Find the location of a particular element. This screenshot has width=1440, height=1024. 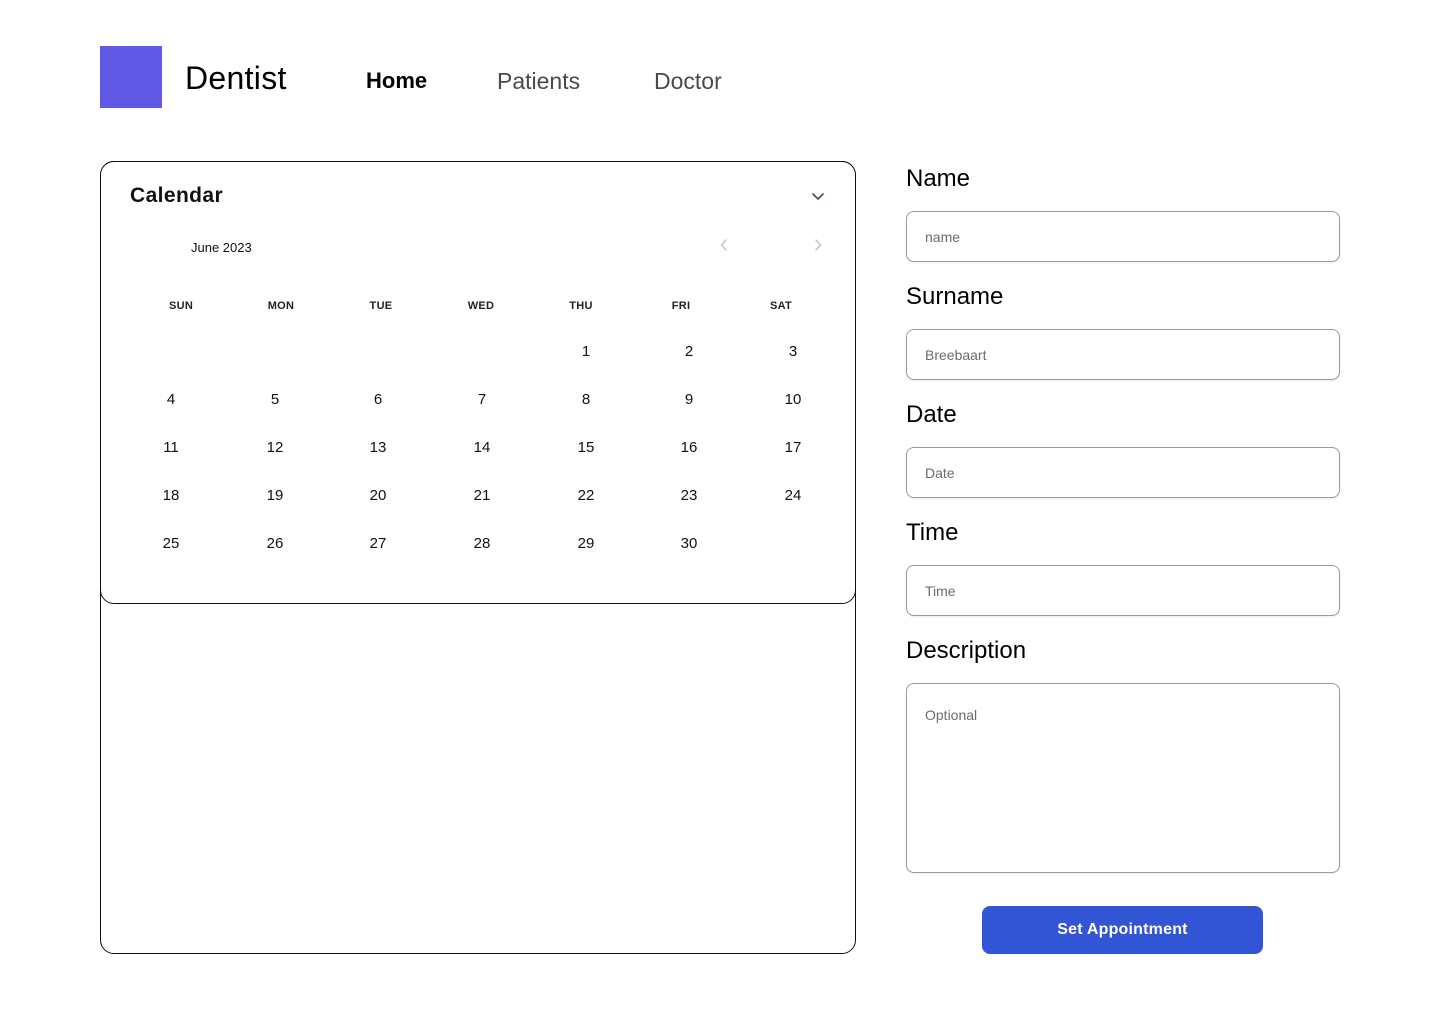

calendar-day: 12 is located at coordinates (275, 448).